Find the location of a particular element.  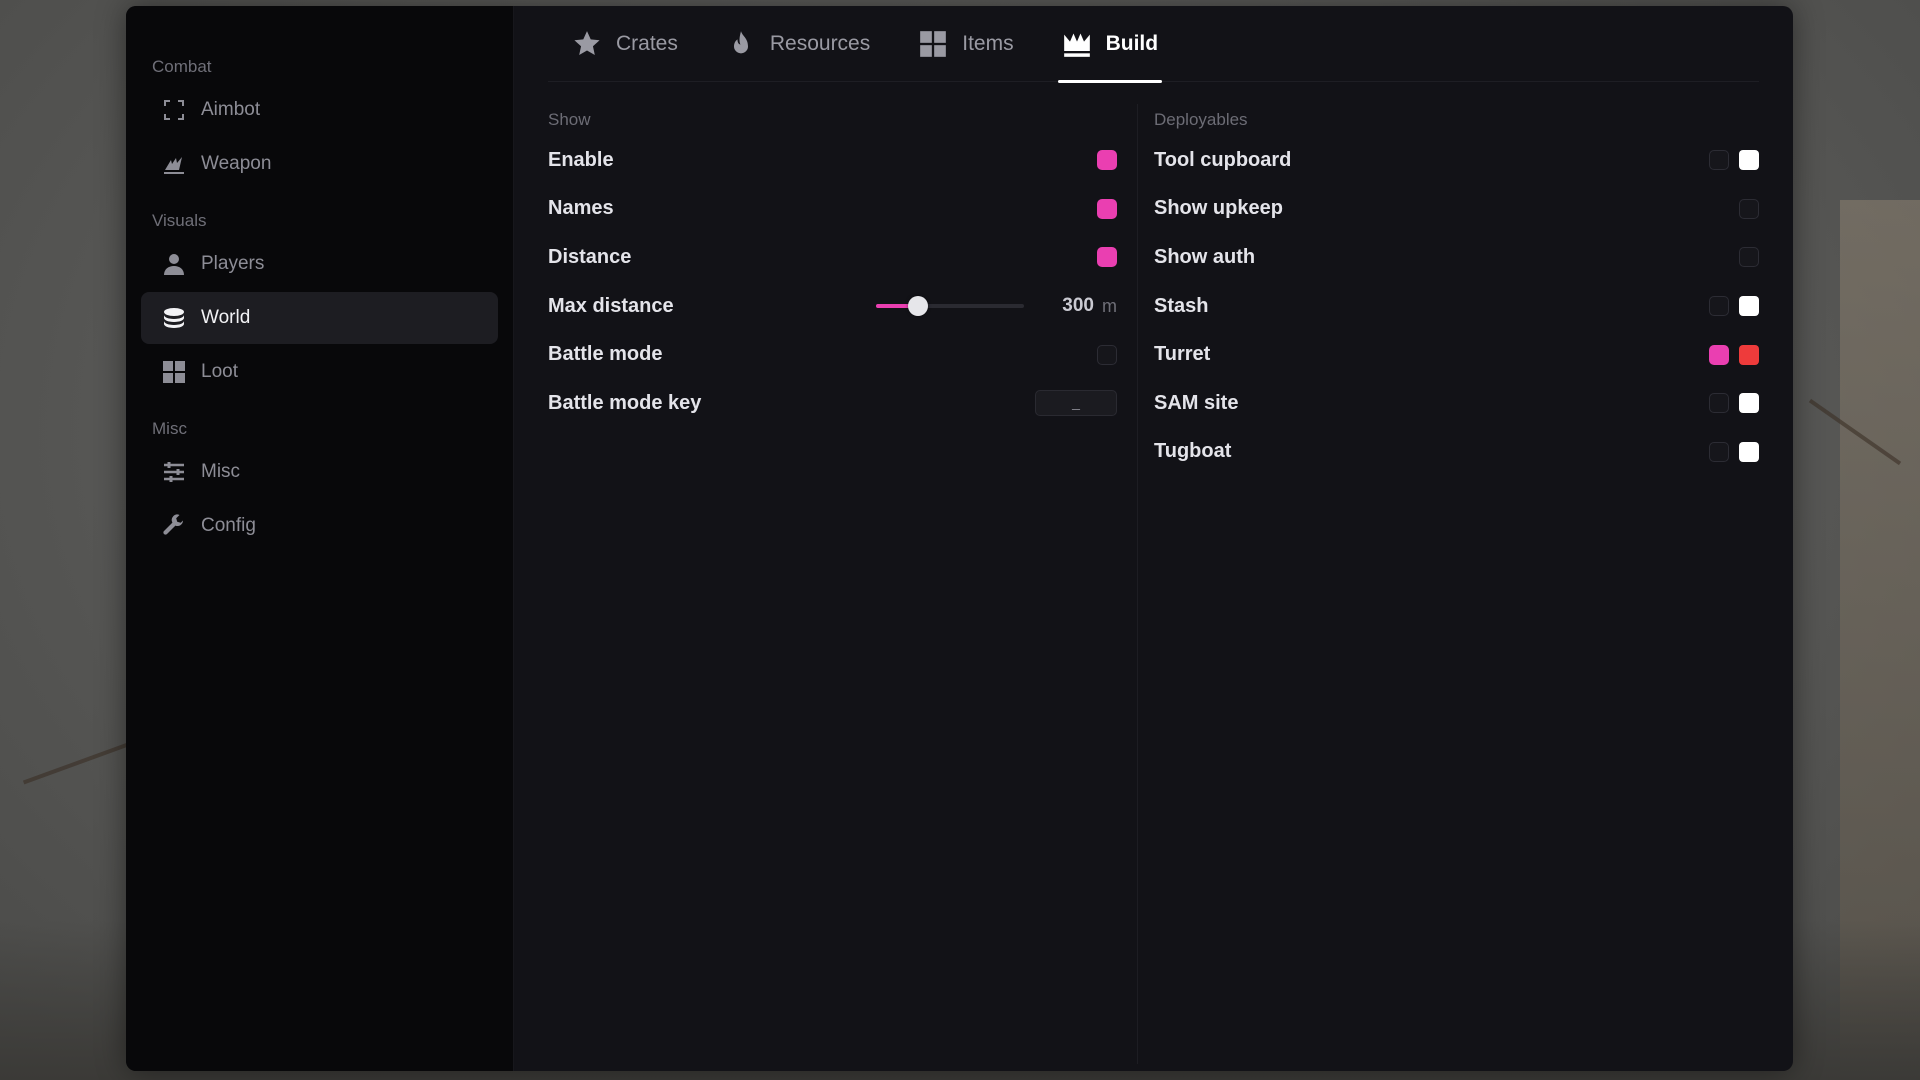

setting-label: Battle mode is located at coordinates (605, 354).